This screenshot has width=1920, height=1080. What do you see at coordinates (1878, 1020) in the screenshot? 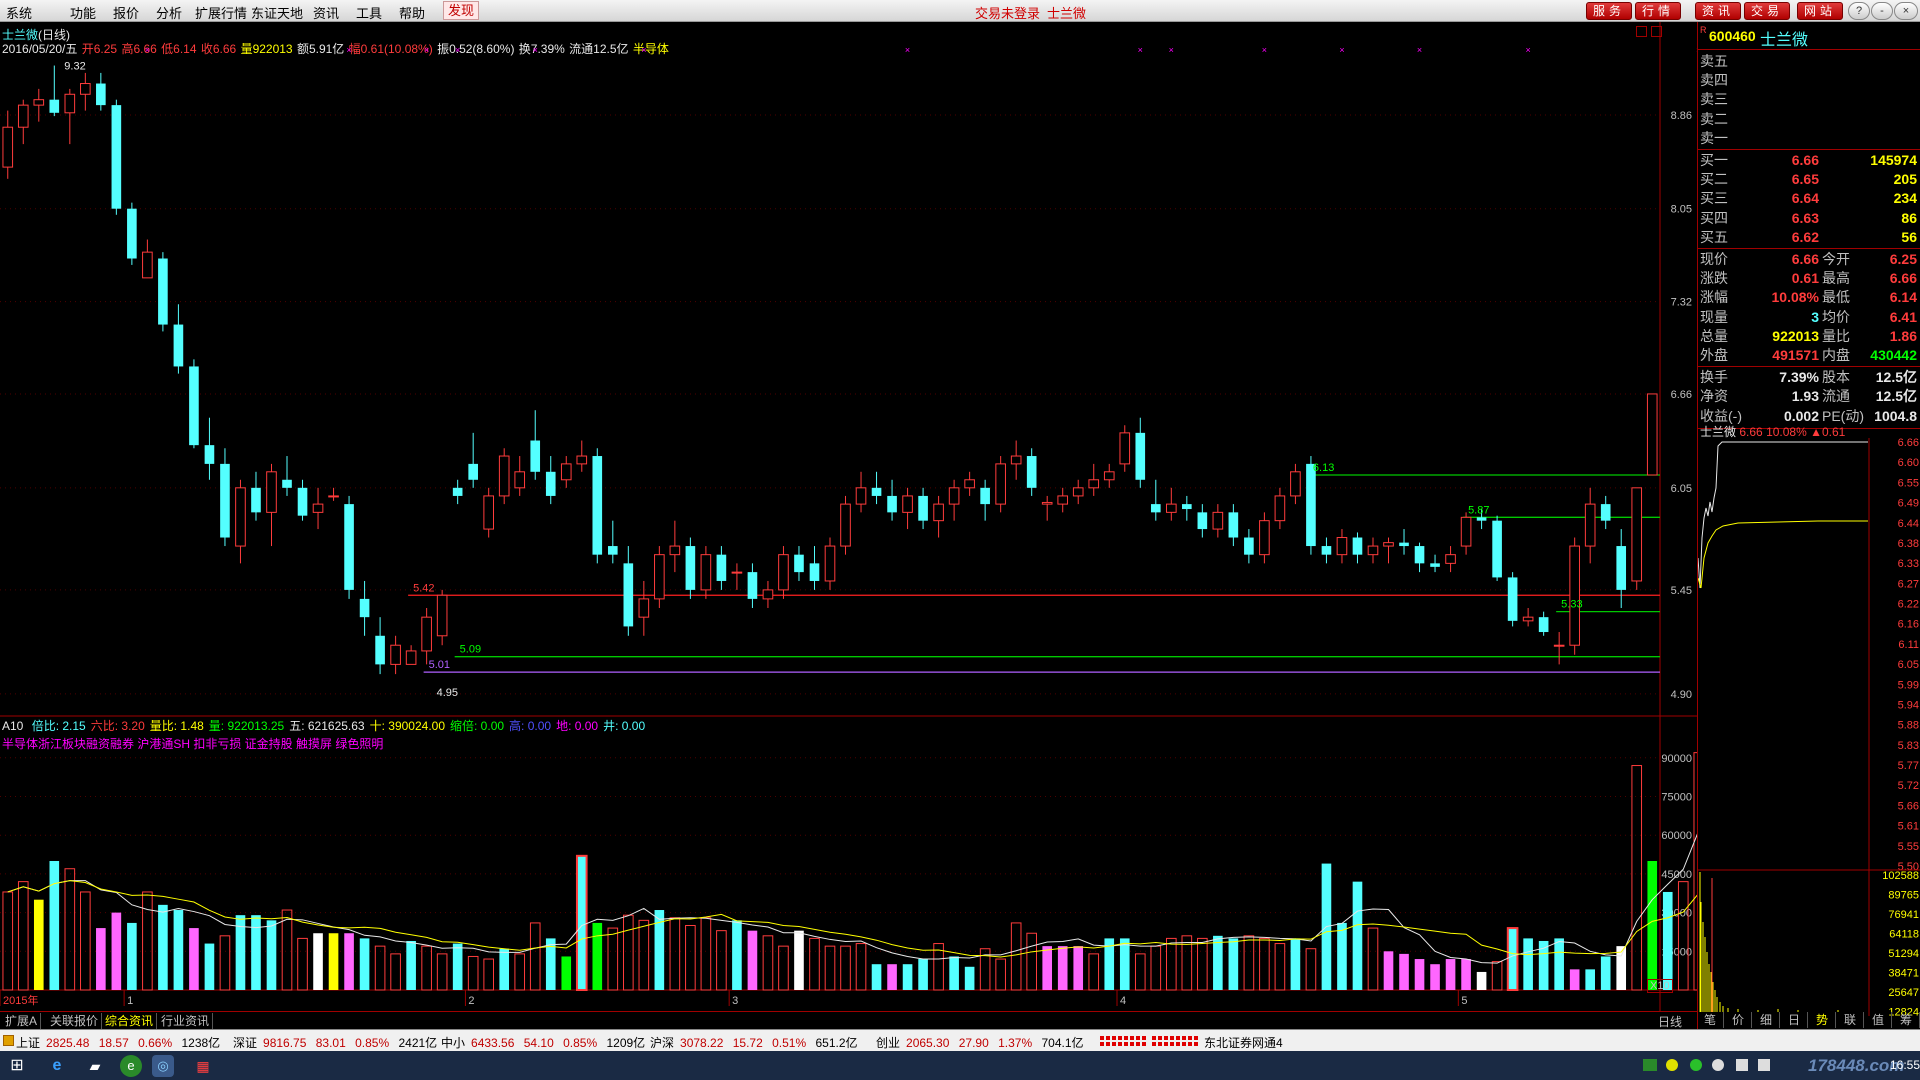
I see `tab-value: 值` at bounding box center [1878, 1020].